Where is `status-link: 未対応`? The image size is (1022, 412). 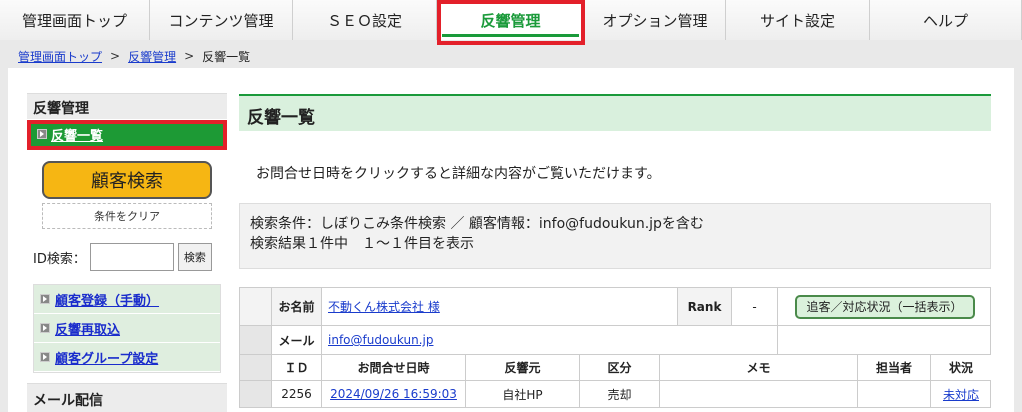
status-link: 未対応 is located at coordinates (961, 394).